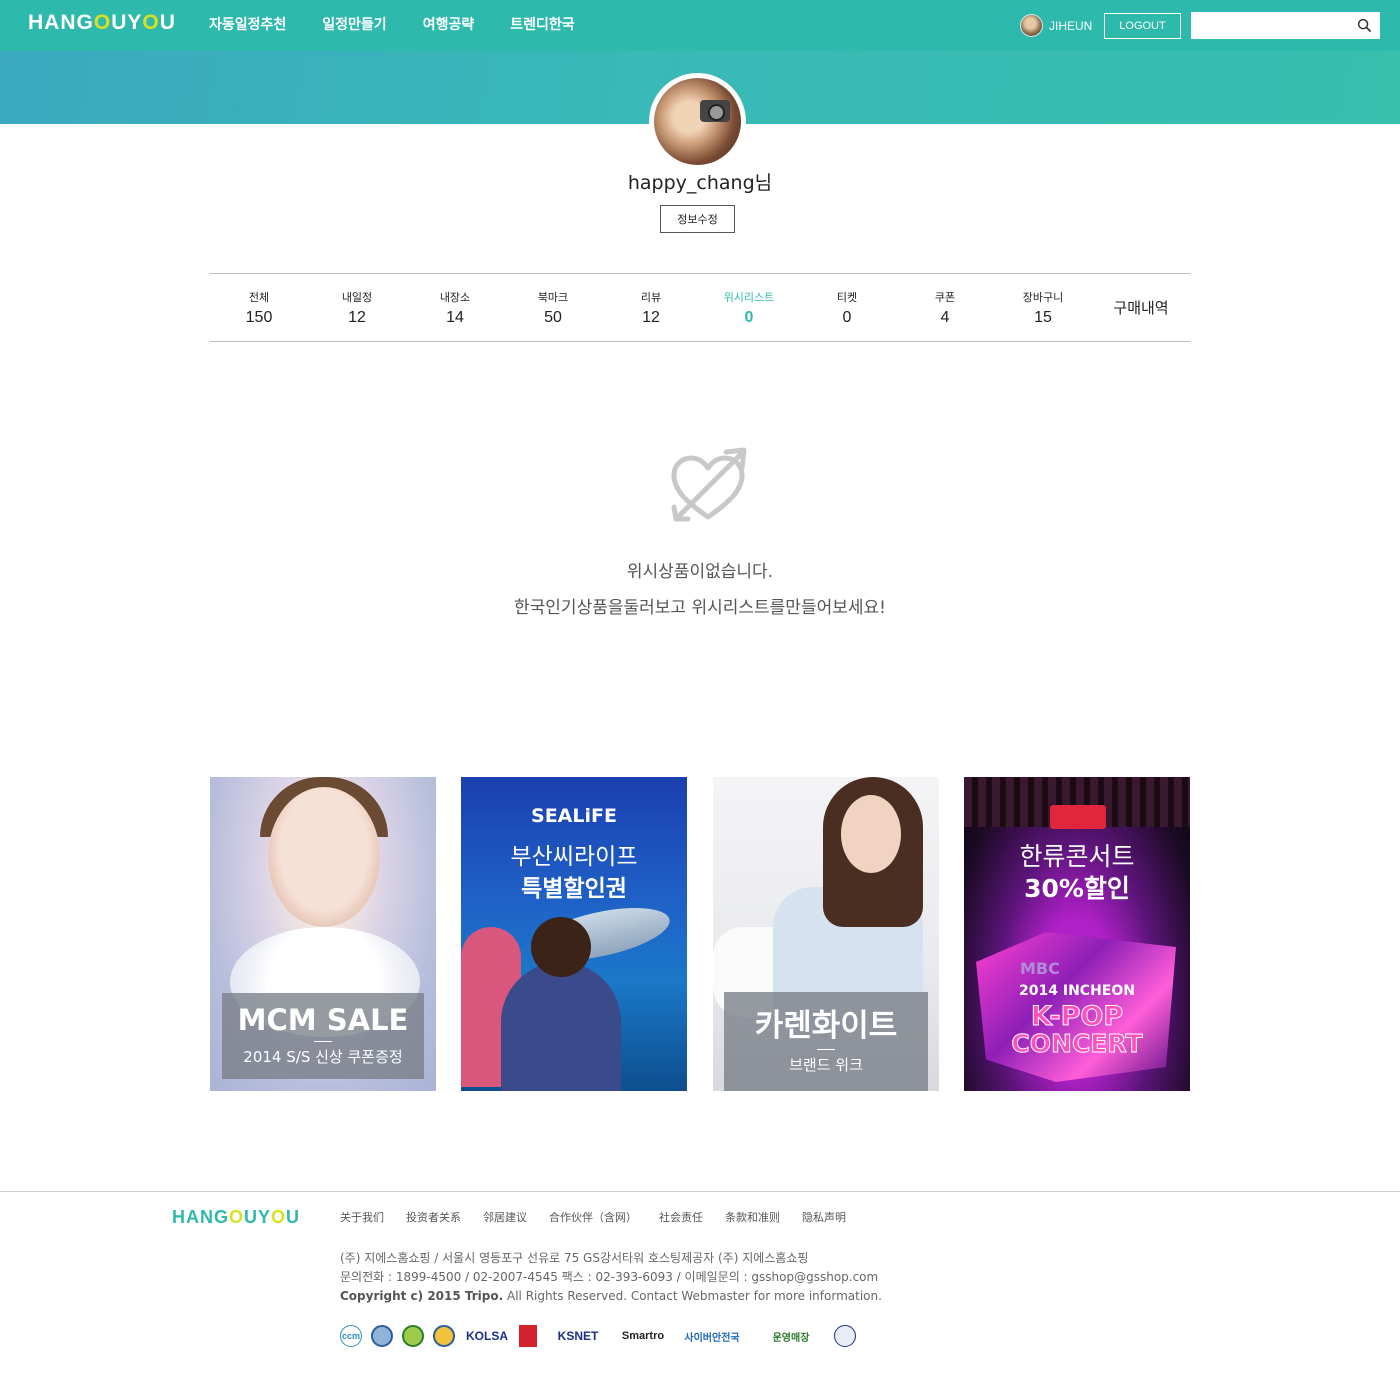  I want to click on user-name: JIHEUN, so click(1071, 25).